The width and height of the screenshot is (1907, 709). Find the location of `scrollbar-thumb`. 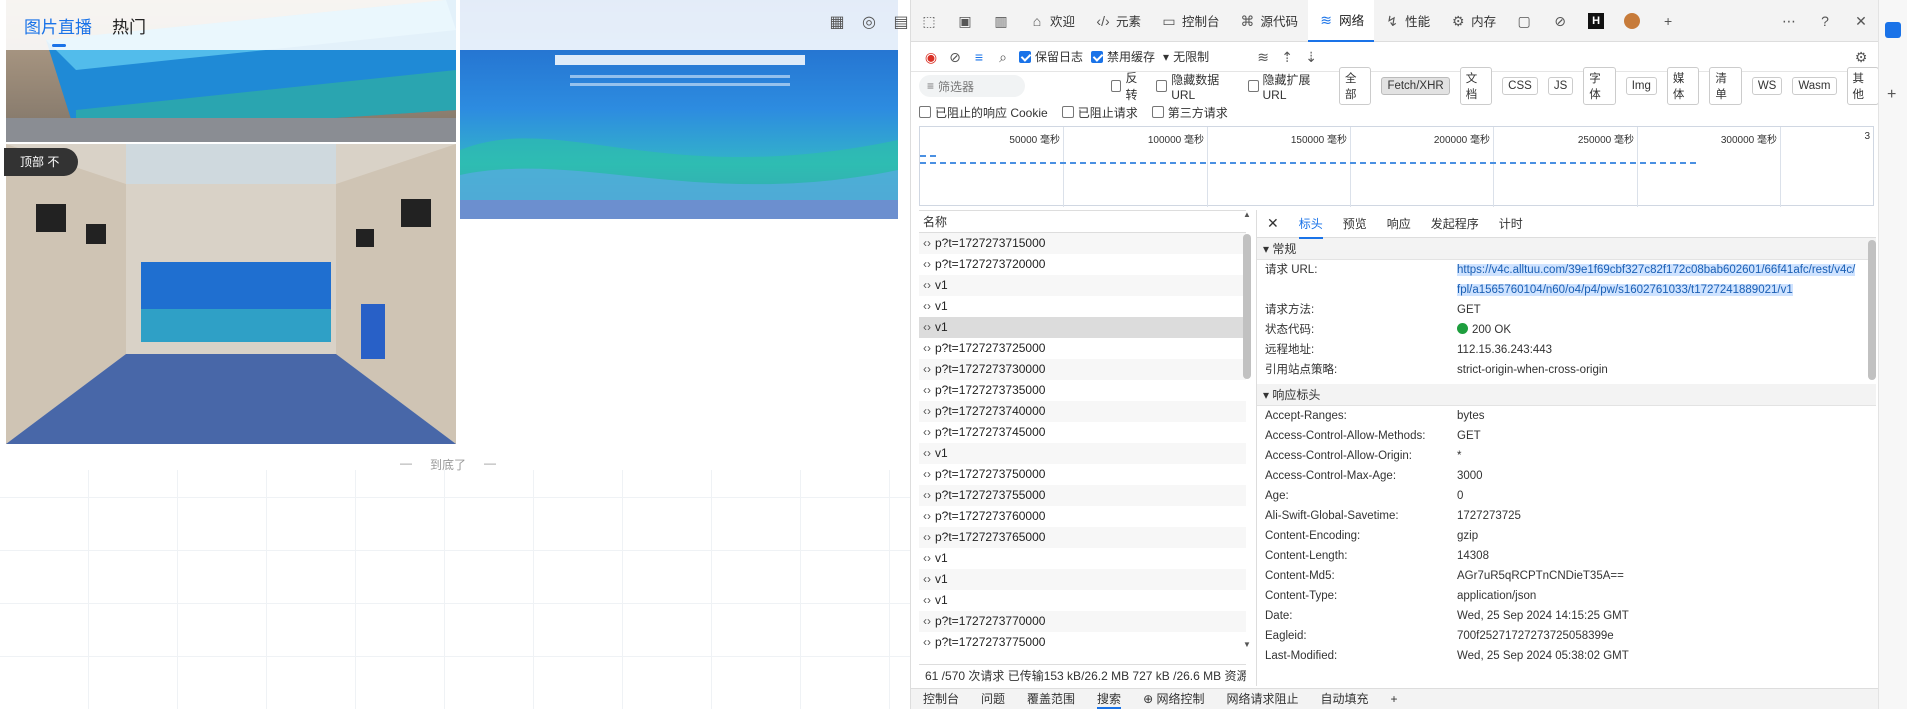

scrollbar-thumb is located at coordinates (1247, 306).